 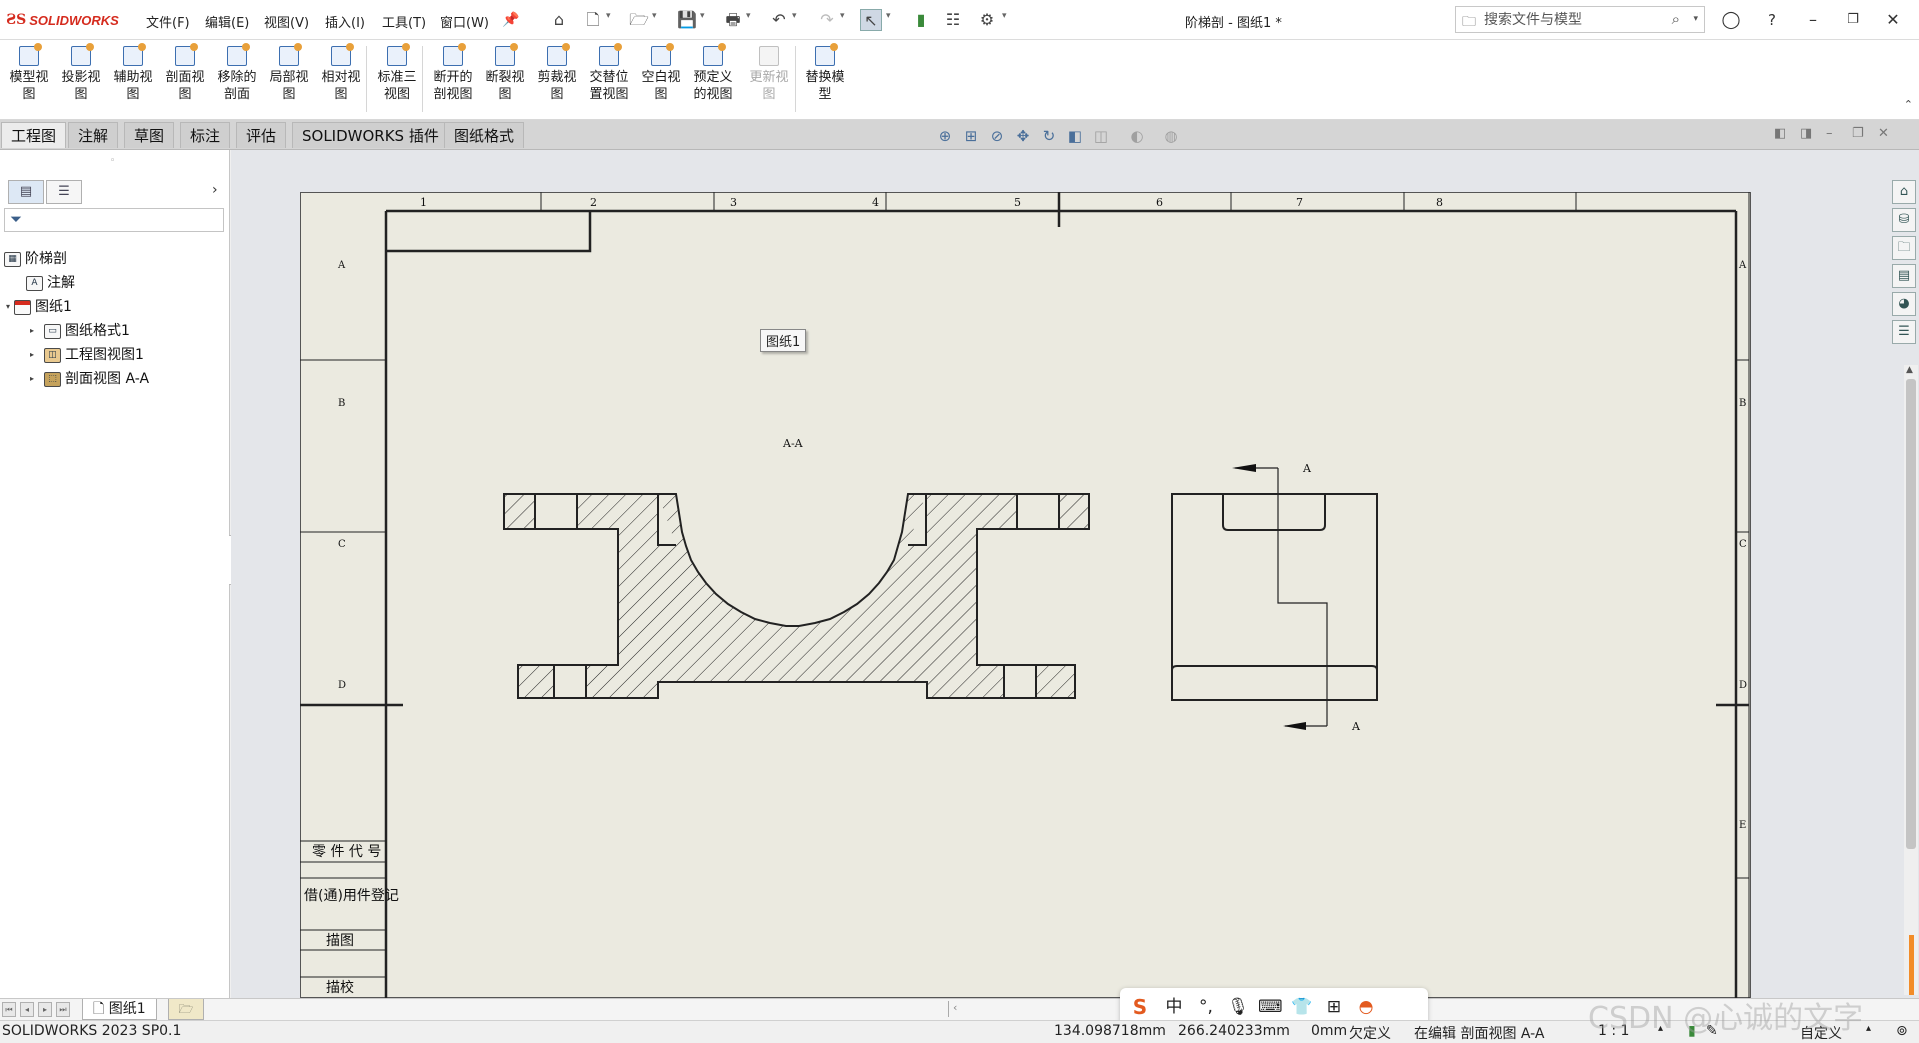 I want to click on zoom-in-out-icon: ⊘, so click(x=997, y=136).